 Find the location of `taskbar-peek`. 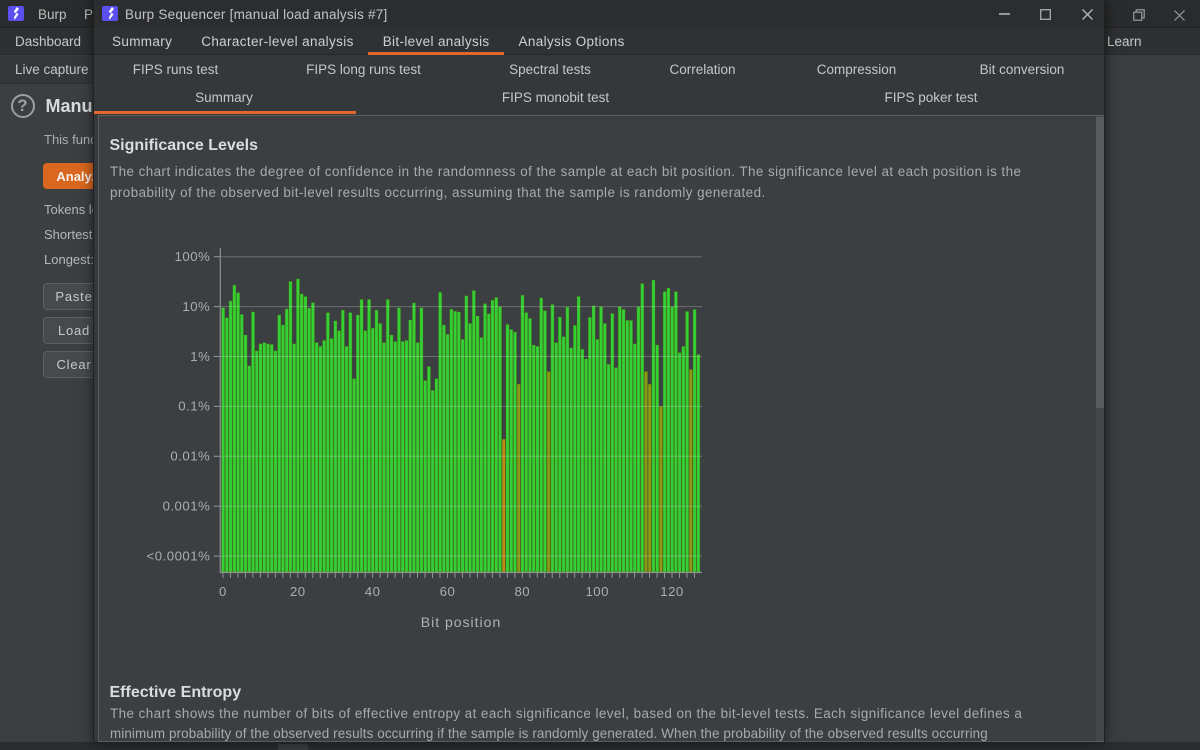

taskbar-peek is located at coordinates (293, 747).